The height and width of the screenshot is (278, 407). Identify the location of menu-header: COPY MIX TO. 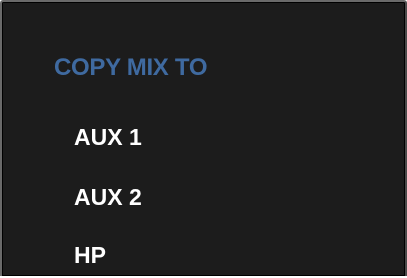
(131, 67).